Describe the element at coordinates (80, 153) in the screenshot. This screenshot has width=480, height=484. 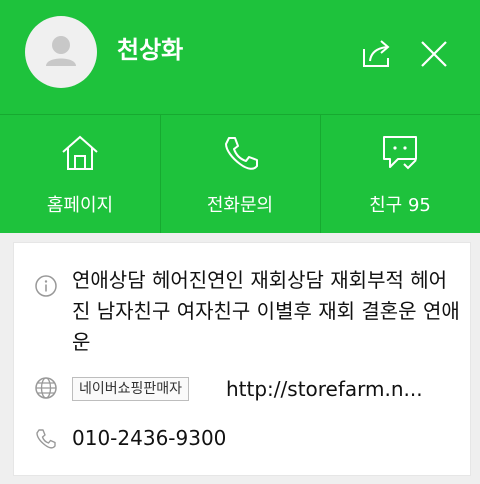
I see `home-icon` at that location.